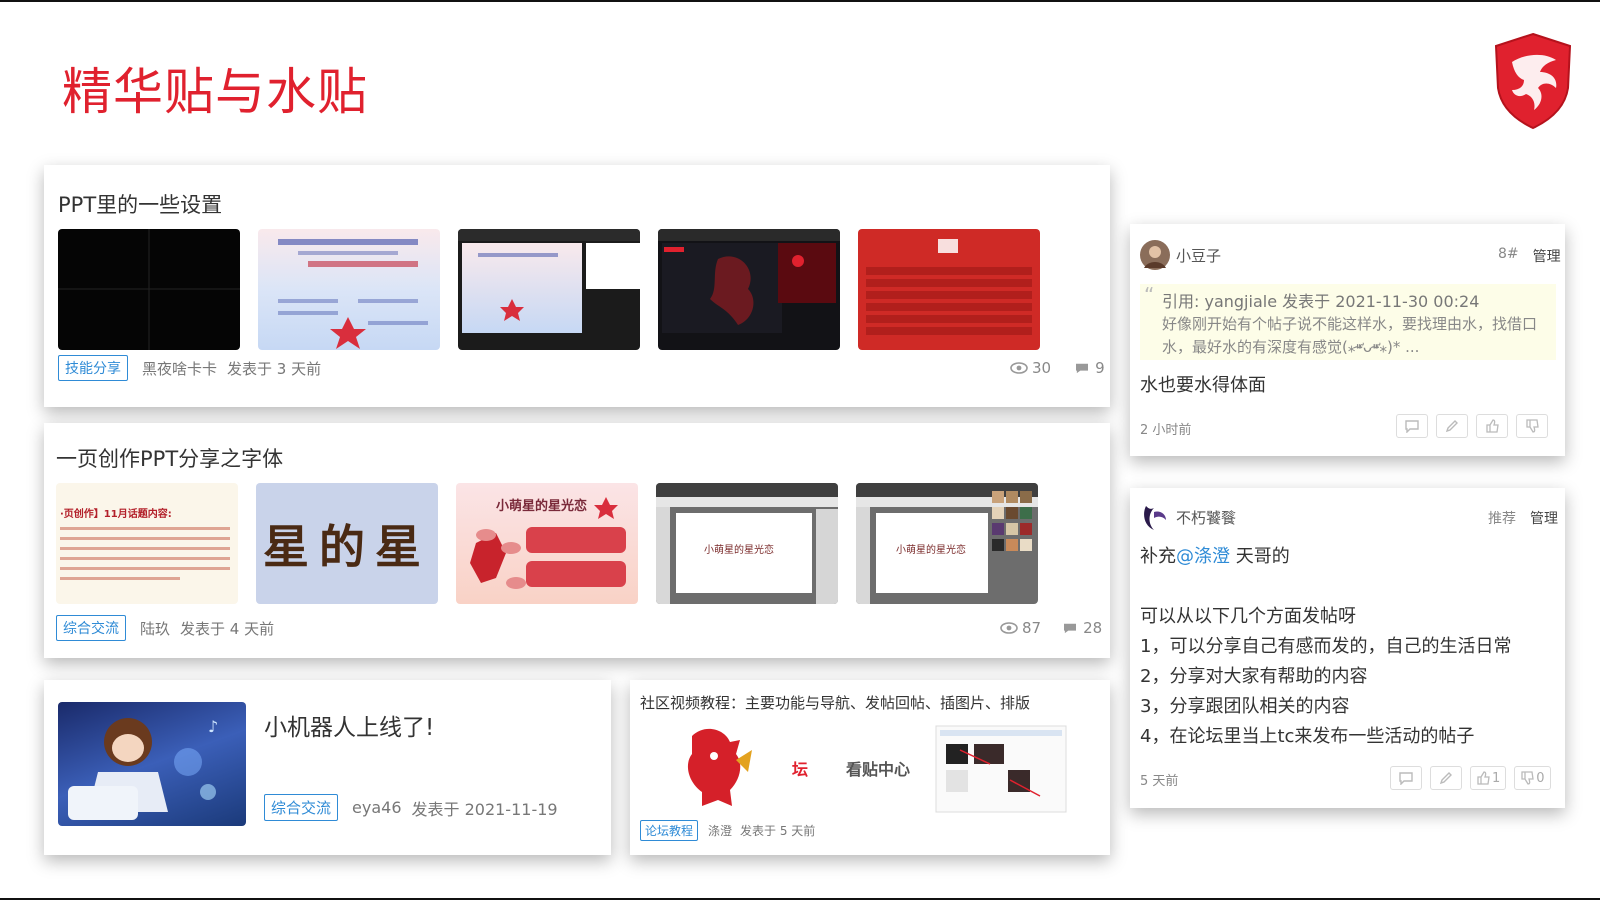  What do you see at coordinates (484, 809) in the screenshot?
I see `post-time: 发表于 2021-11-19` at bounding box center [484, 809].